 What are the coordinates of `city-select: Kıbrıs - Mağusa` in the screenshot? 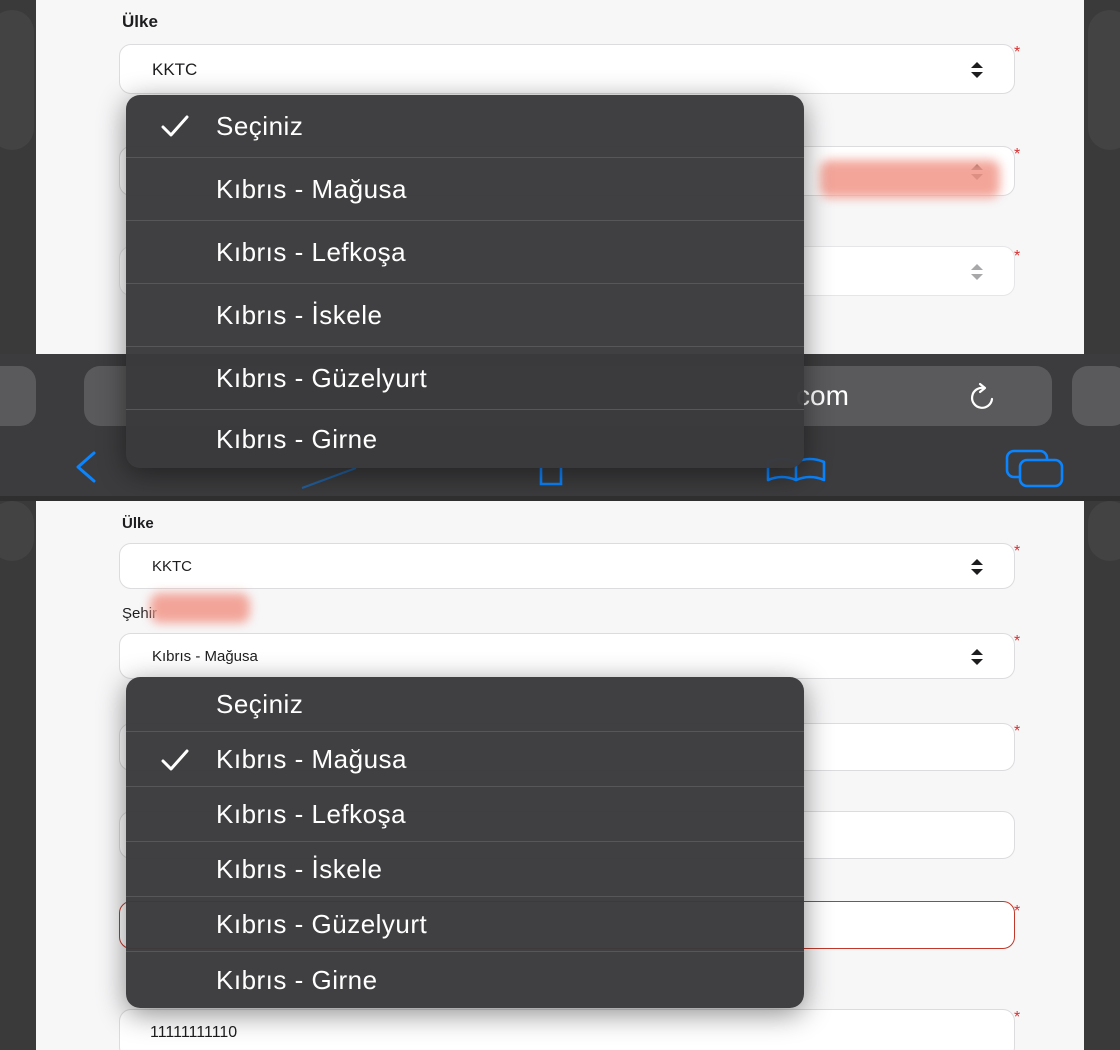 It's located at (567, 656).